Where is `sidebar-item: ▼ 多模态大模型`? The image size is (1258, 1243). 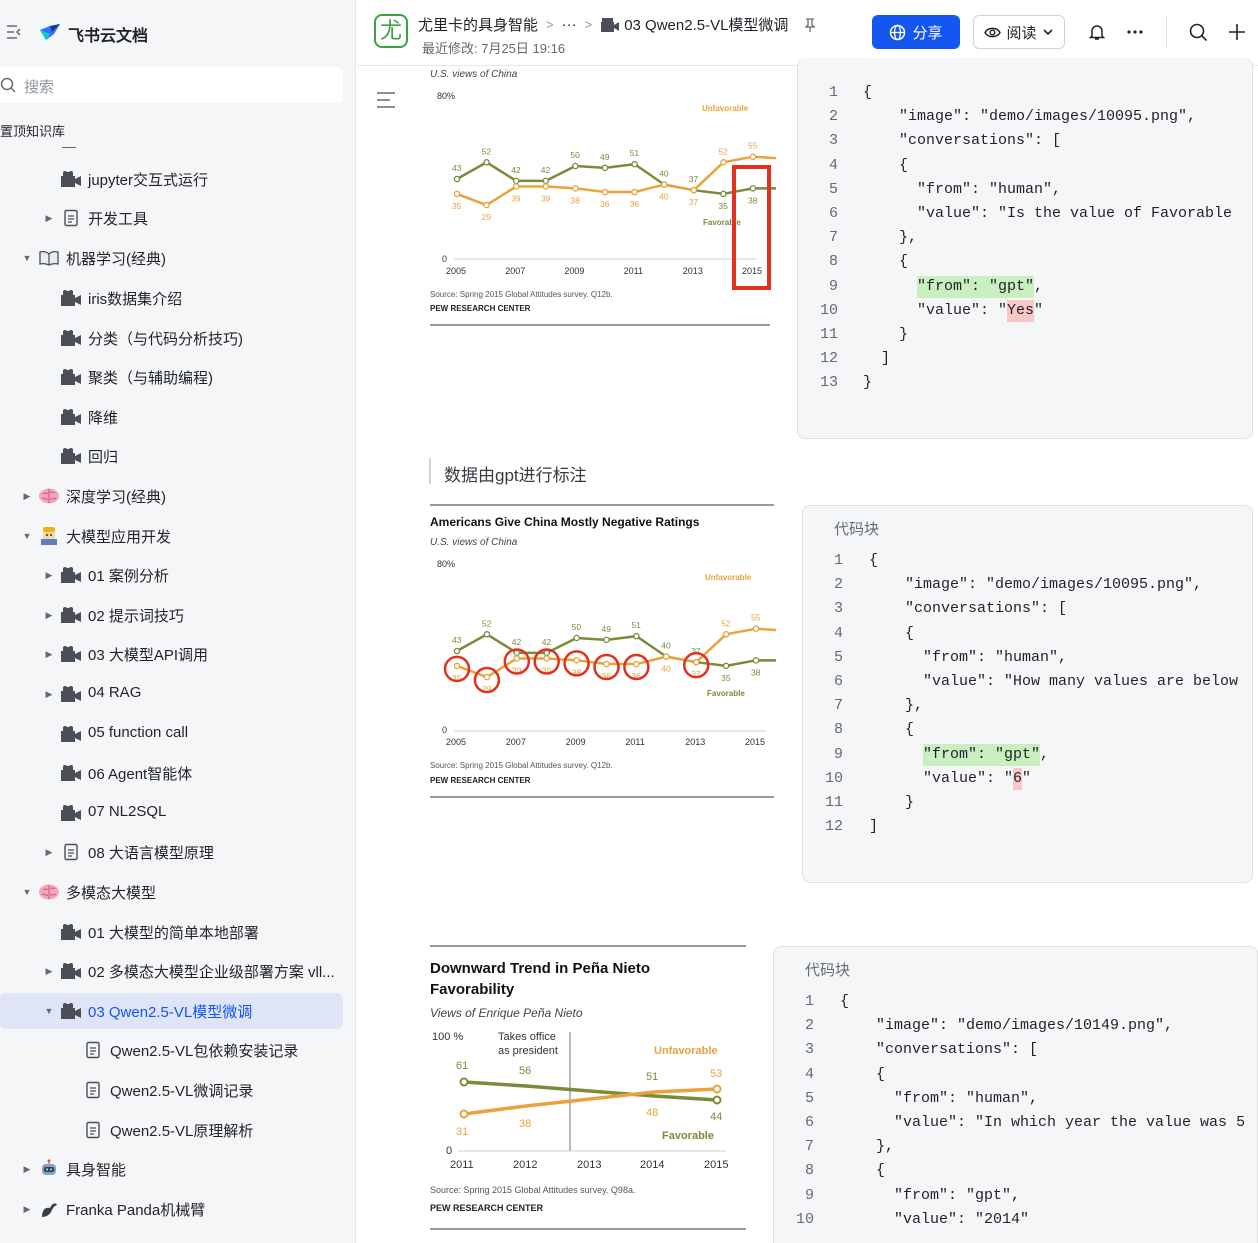 sidebar-item: ▼ 多模态大模型 is located at coordinates (177, 892).